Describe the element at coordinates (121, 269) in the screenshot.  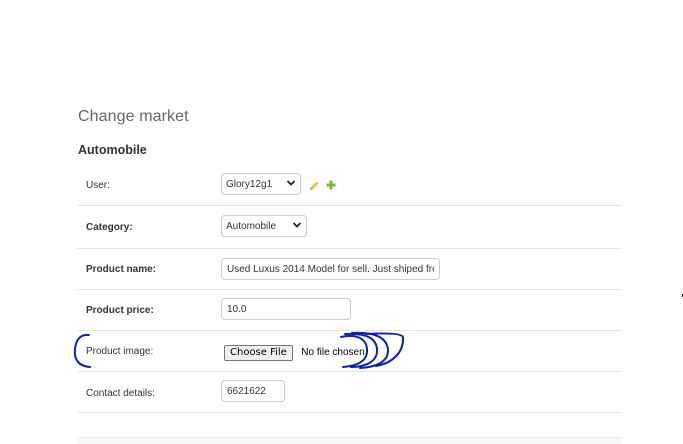
I see `product-name-label: Product name:` at that location.